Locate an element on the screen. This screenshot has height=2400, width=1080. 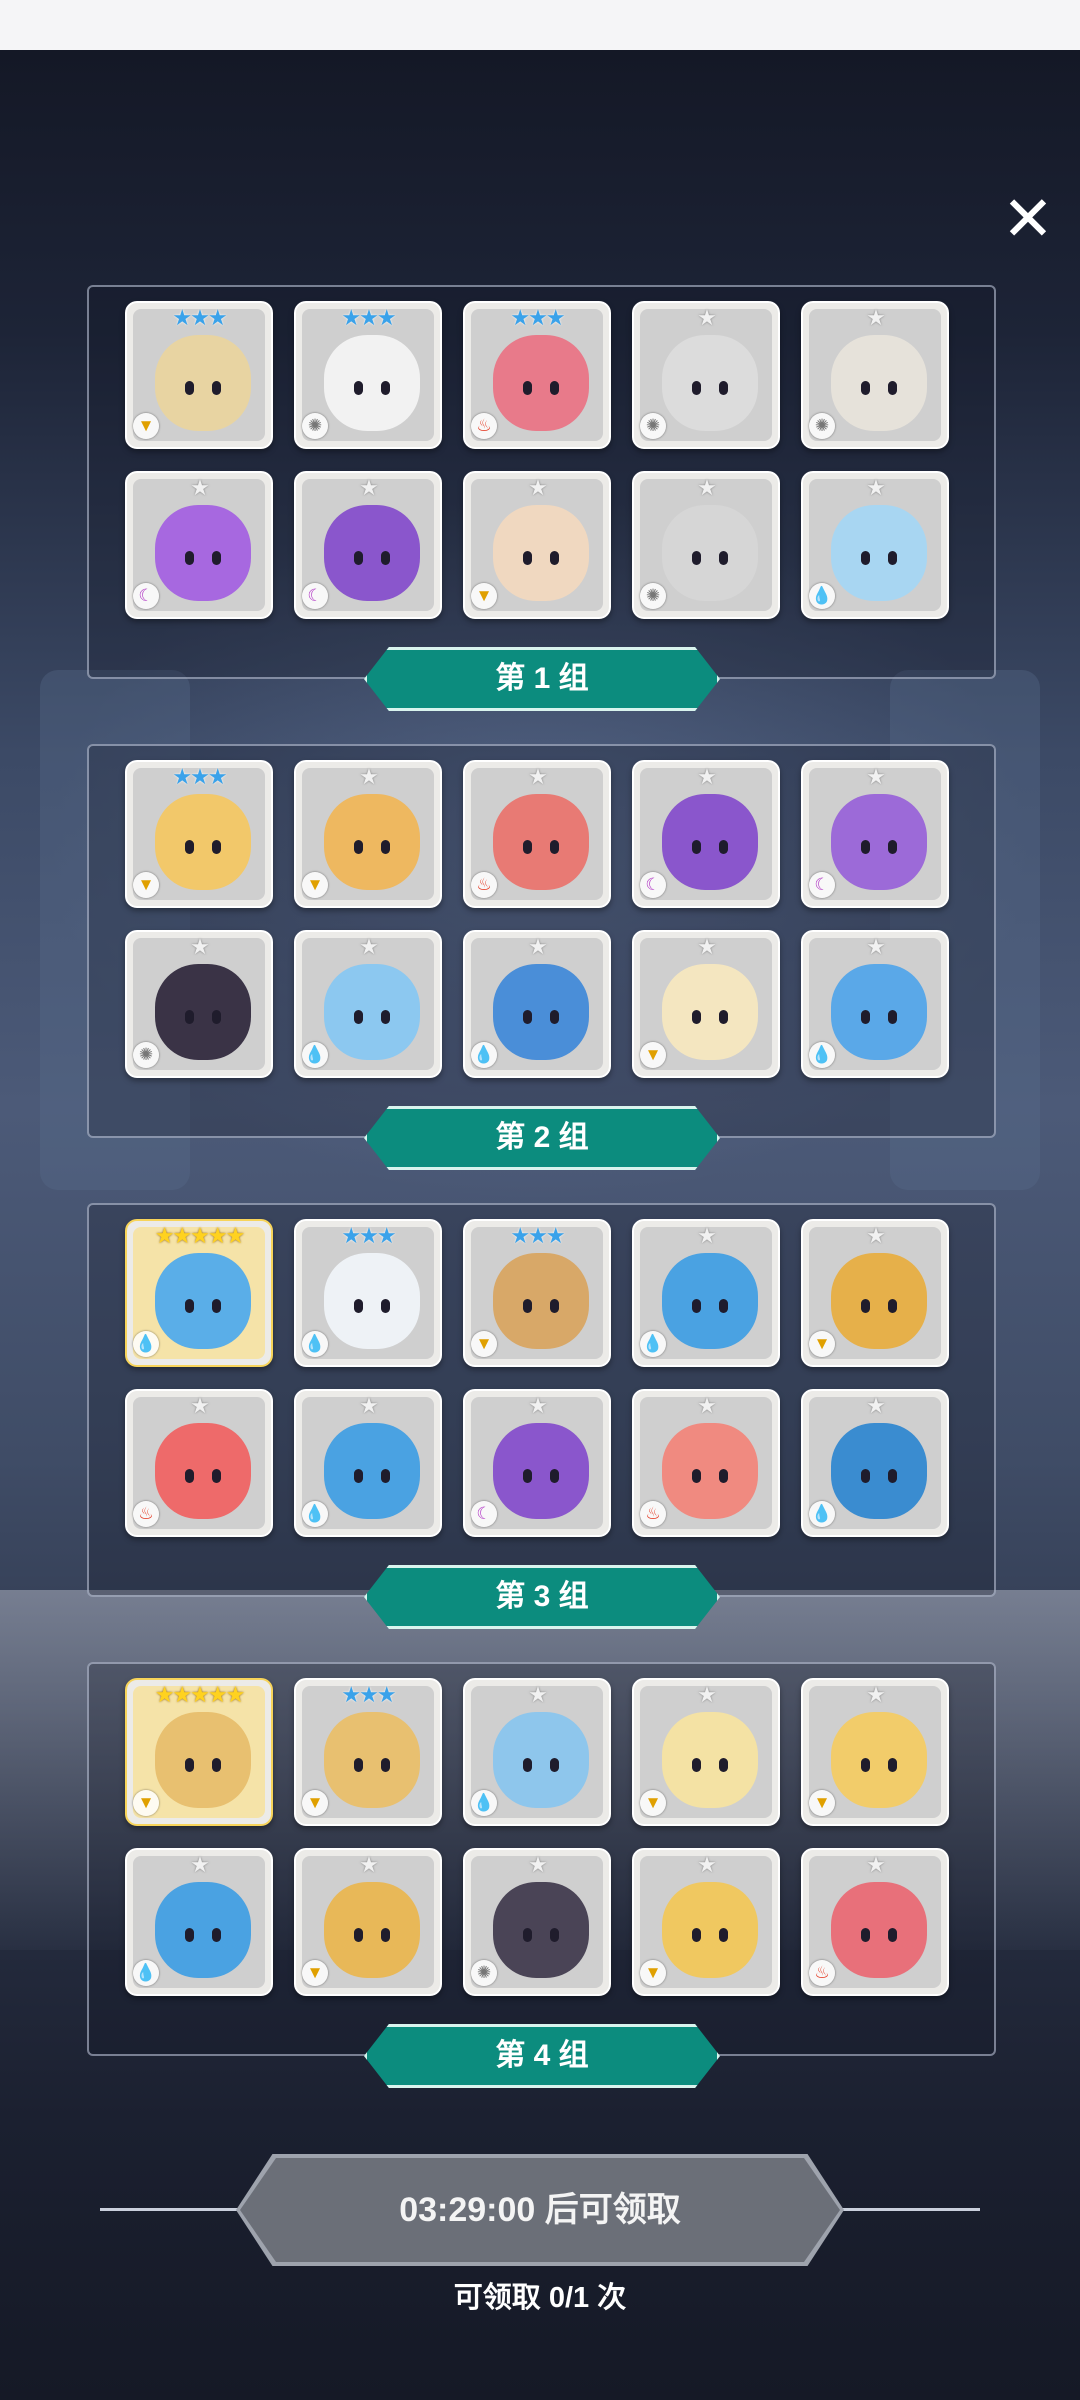
close-button: ✕ is located at coordinates (1028, 220).